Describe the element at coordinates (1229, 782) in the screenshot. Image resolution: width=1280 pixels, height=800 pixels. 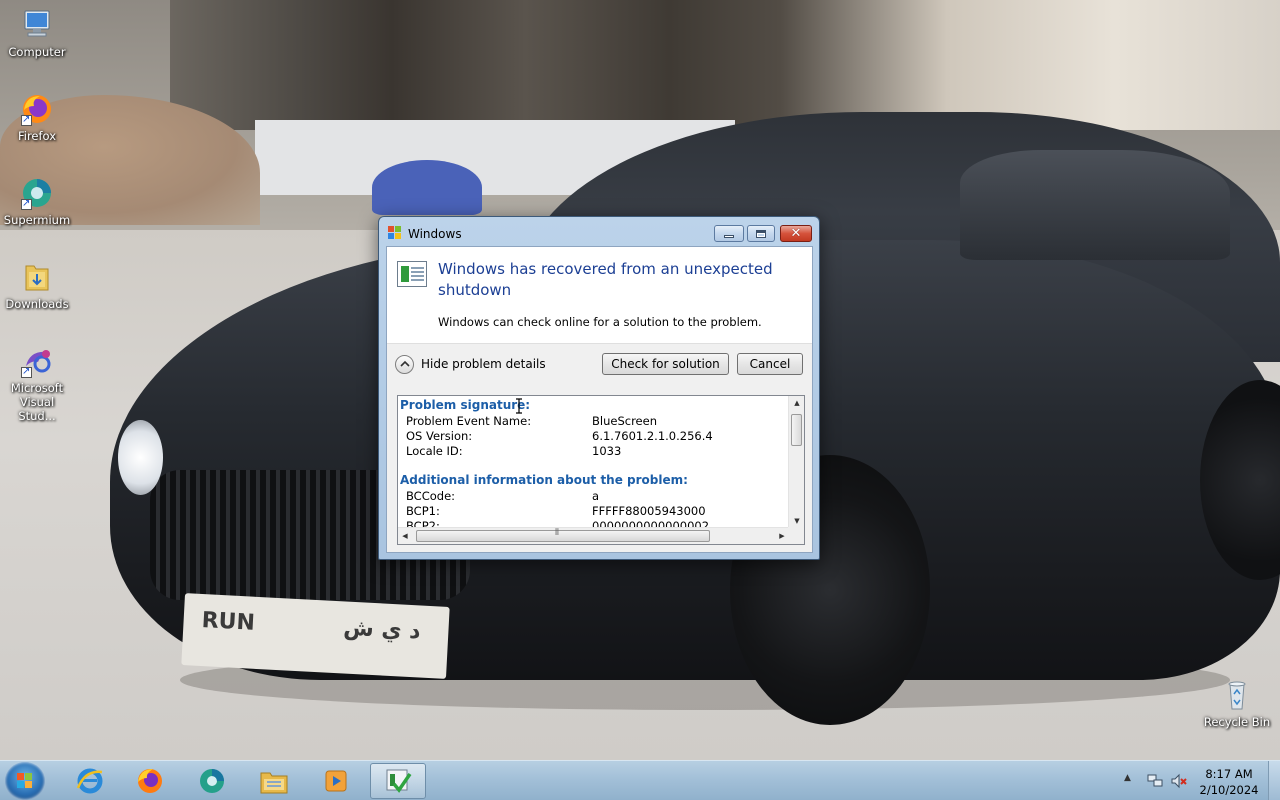
I see `system-clock: 8:17 AM 2/10/2024` at that location.